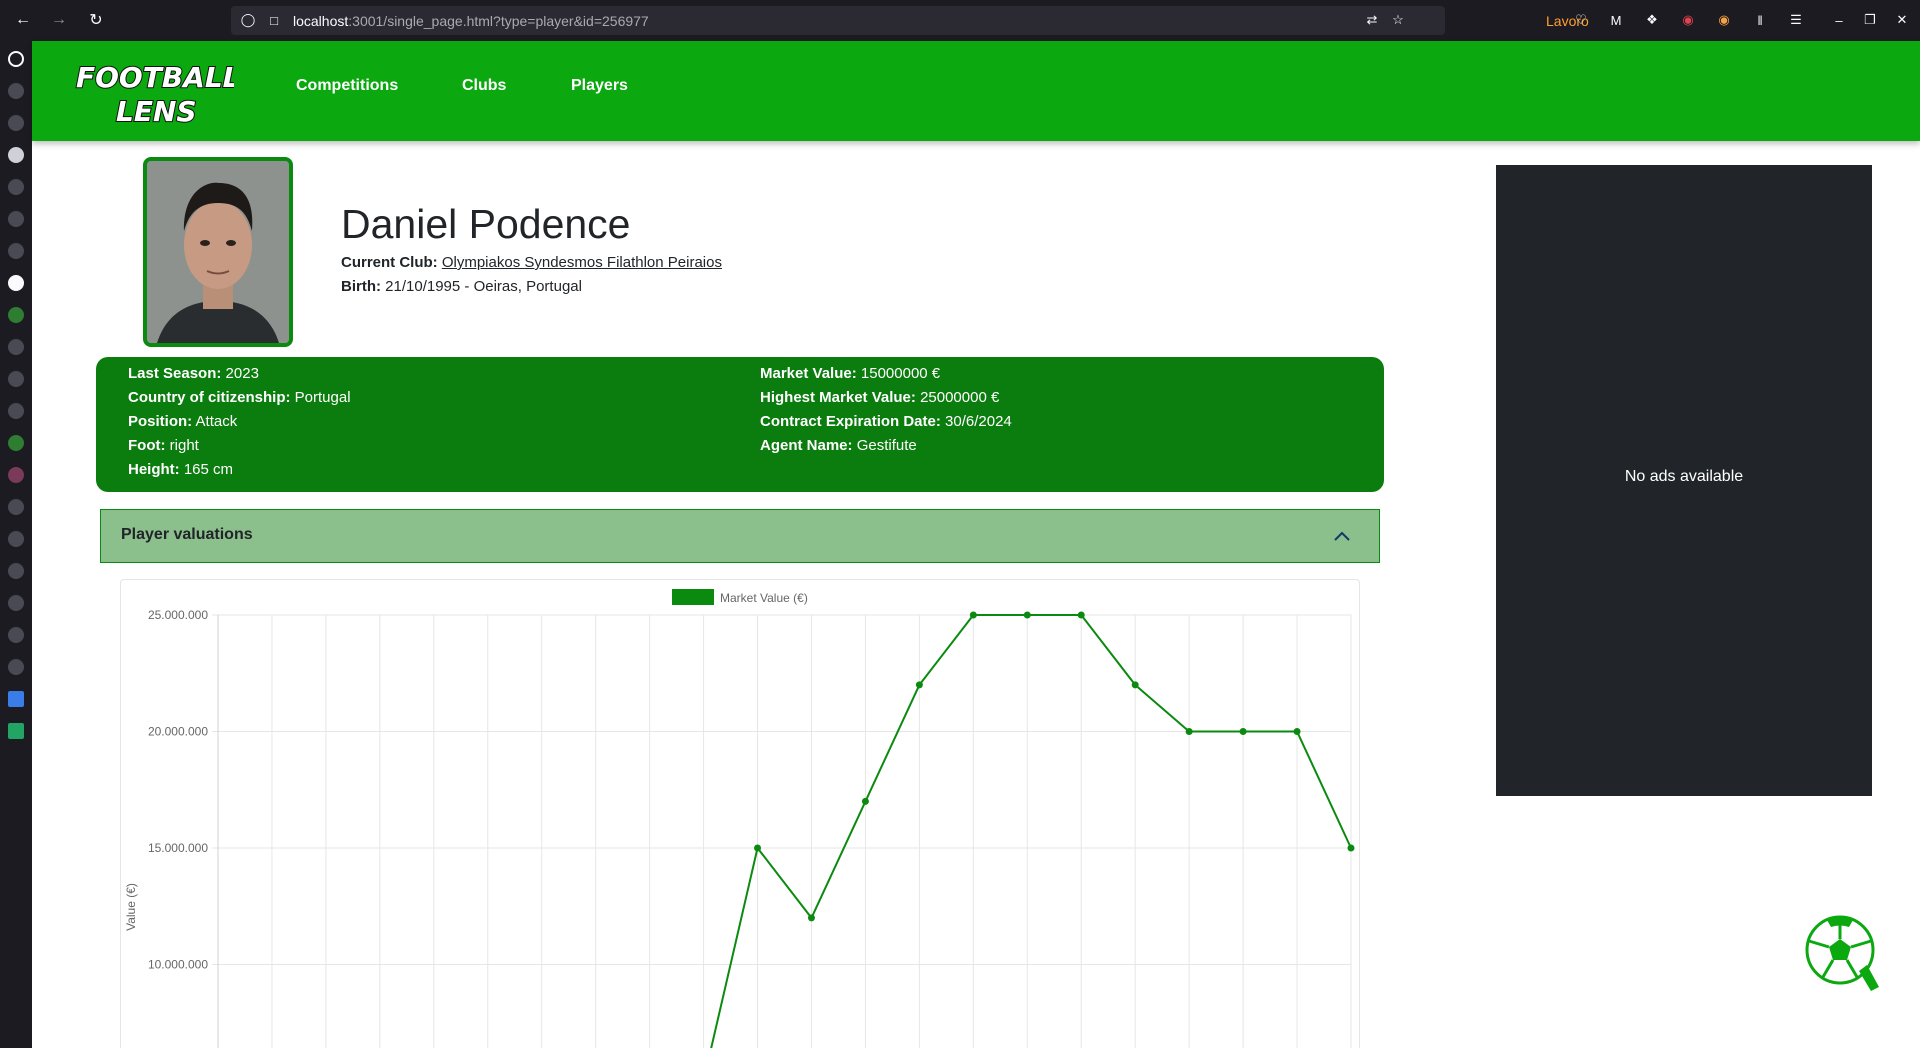  Describe the element at coordinates (178, 732) in the screenshot. I see `y-tick-label: 20.000.000` at that location.